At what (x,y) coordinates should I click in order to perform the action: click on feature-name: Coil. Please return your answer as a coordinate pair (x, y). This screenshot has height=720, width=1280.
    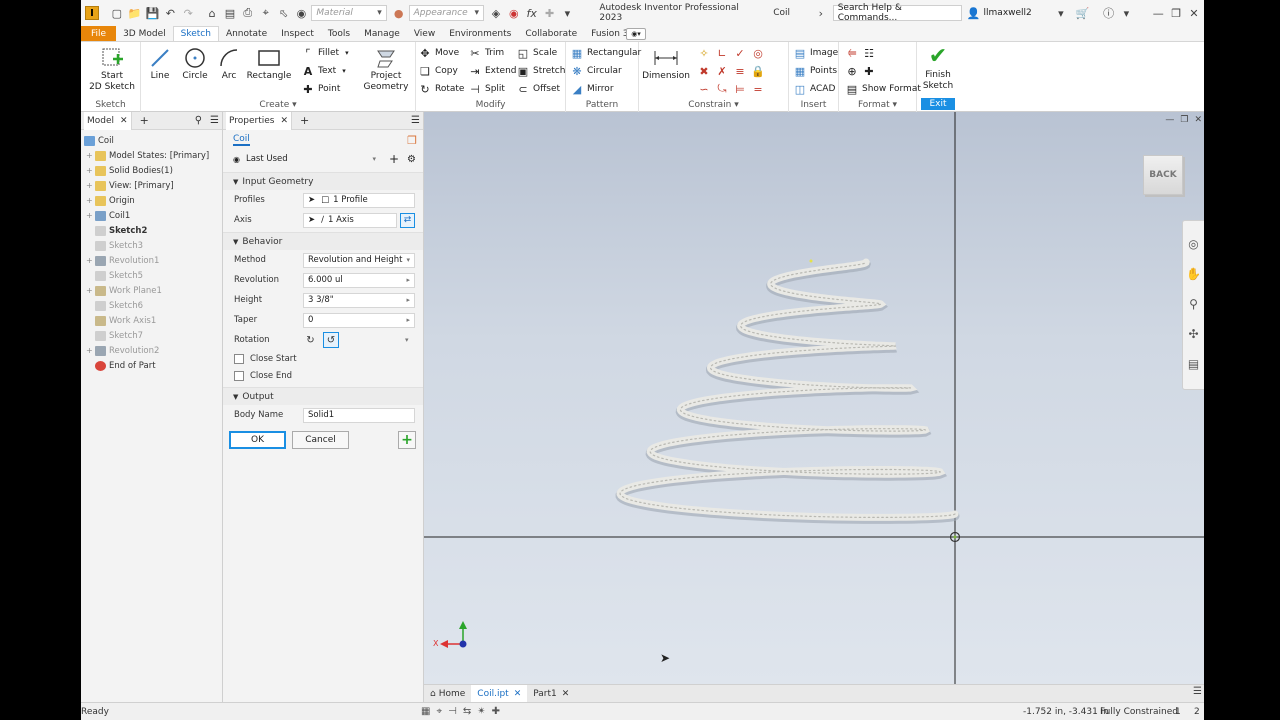
    Looking at the image, I should click on (241, 140).